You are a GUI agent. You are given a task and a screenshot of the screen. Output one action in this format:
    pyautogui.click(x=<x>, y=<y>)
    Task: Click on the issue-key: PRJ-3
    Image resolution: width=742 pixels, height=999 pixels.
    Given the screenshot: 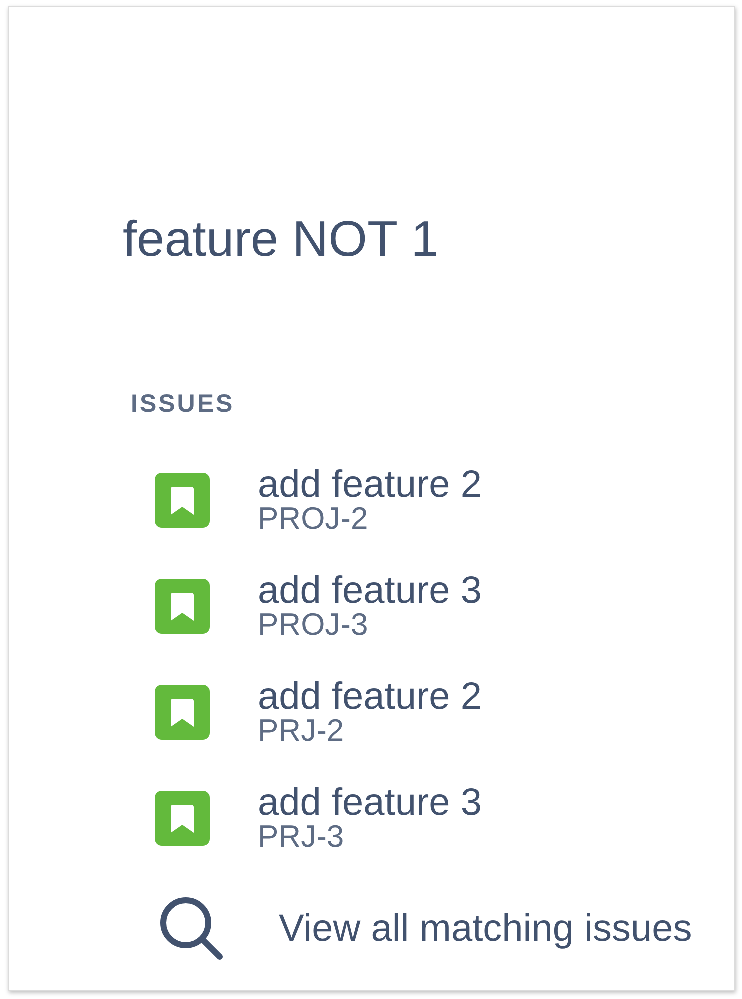 What is the action you would take?
    pyautogui.click(x=301, y=837)
    